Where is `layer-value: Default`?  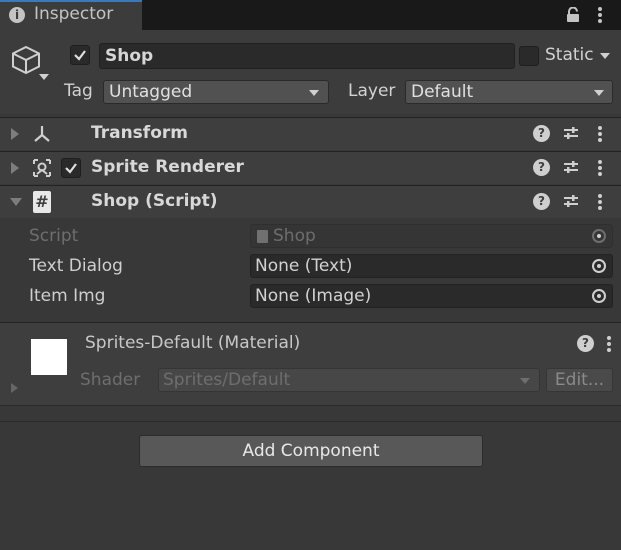
layer-value: Default is located at coordinates (442, 92).